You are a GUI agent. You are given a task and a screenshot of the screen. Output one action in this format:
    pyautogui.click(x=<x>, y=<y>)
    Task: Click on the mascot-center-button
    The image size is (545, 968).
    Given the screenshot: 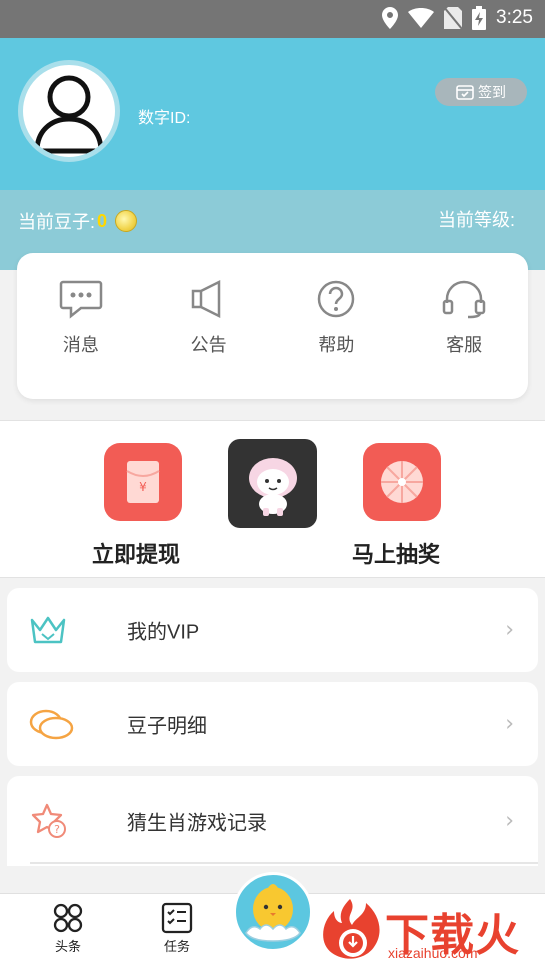 What is the action you would take?
    pyautogui.click(x=273, y=912)
    